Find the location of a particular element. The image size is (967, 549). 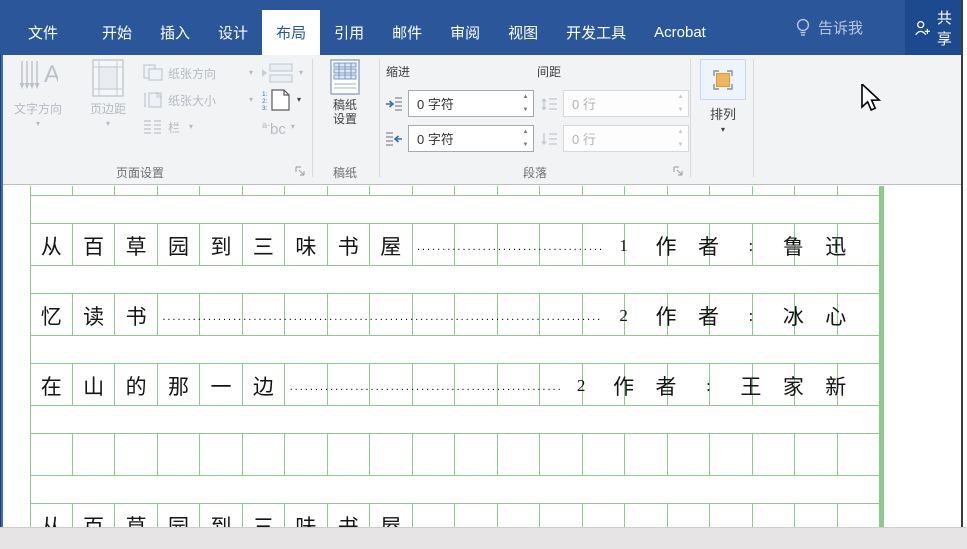

title-char: 草 is located at coordinates (136, 246).